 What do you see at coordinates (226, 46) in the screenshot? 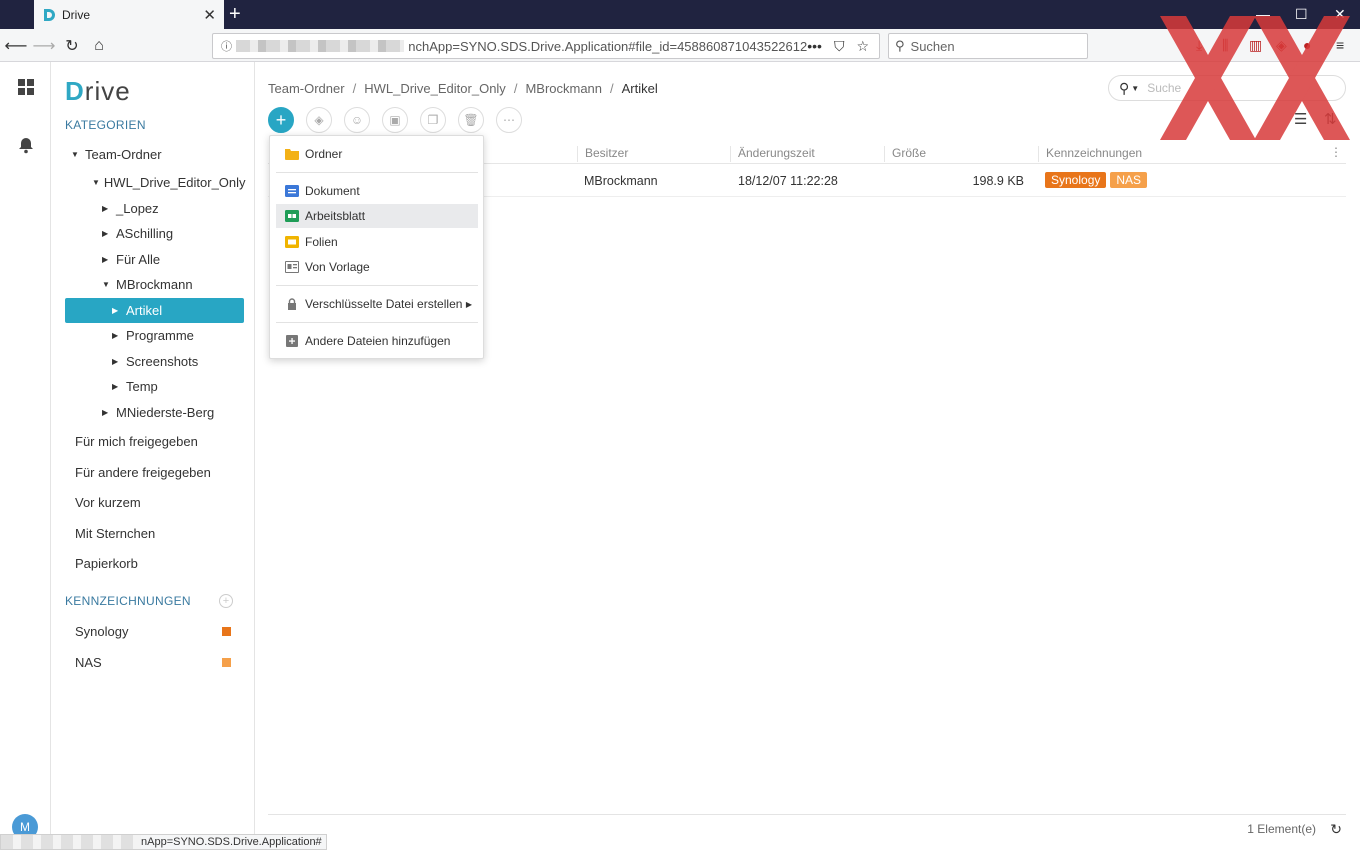
I see `site-info-icon: ⓘ` at bounding box center [226, 46].